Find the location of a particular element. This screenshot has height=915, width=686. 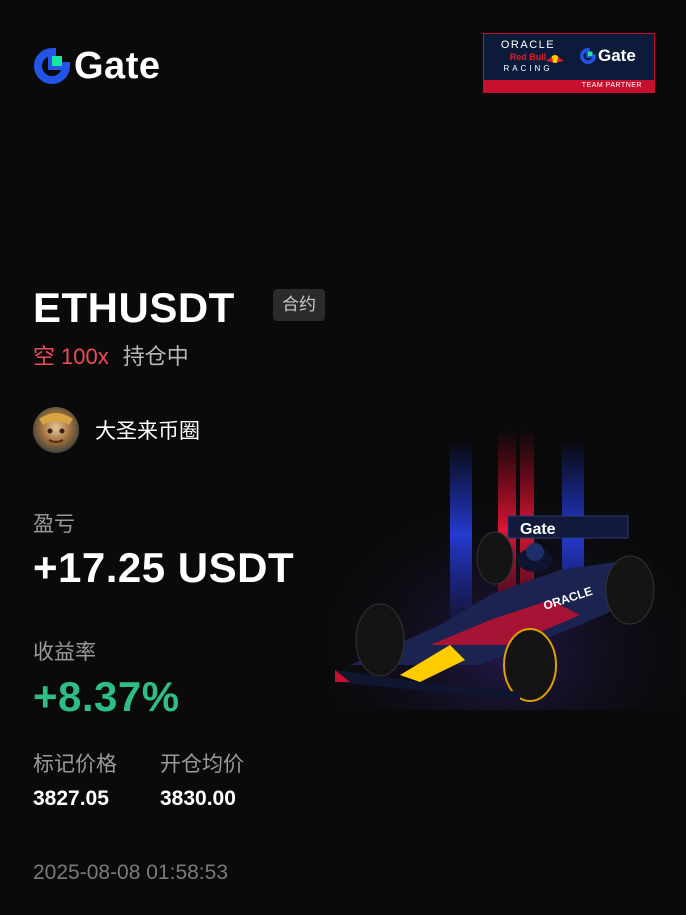

gate-logo: Gate is located at coordinates (97, 66).